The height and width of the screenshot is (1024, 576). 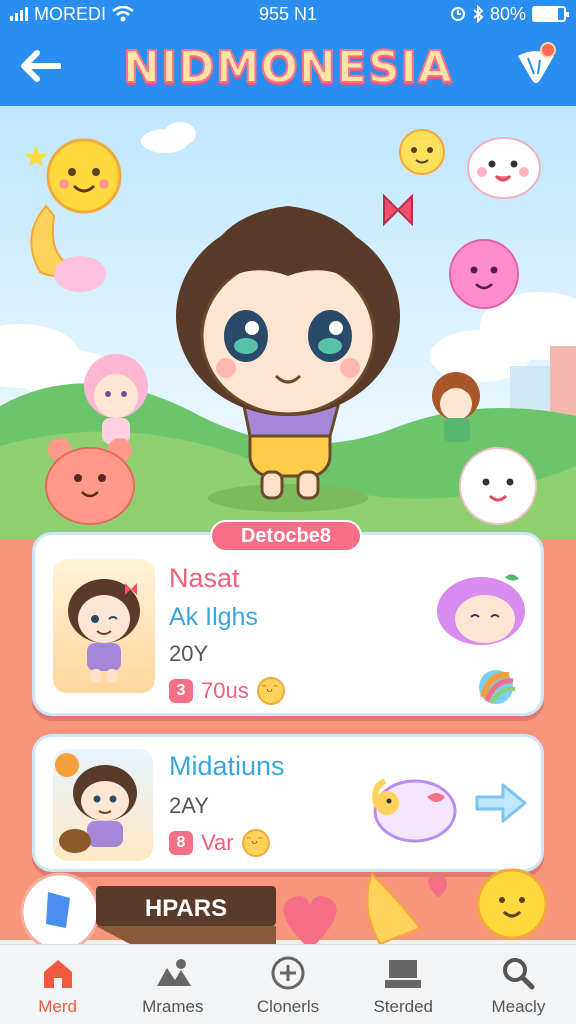 What do you see at coordinates (481, 609) in the screenshot?
I see `pink-hair-avatar-icon` at bounding box center [481, 609].